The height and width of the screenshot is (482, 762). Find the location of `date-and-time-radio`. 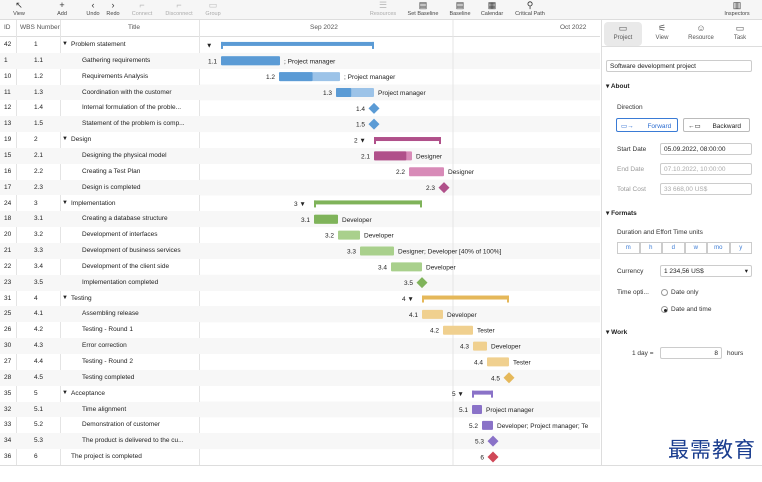

date-and-time-radio is located at coordinates (664, 309).